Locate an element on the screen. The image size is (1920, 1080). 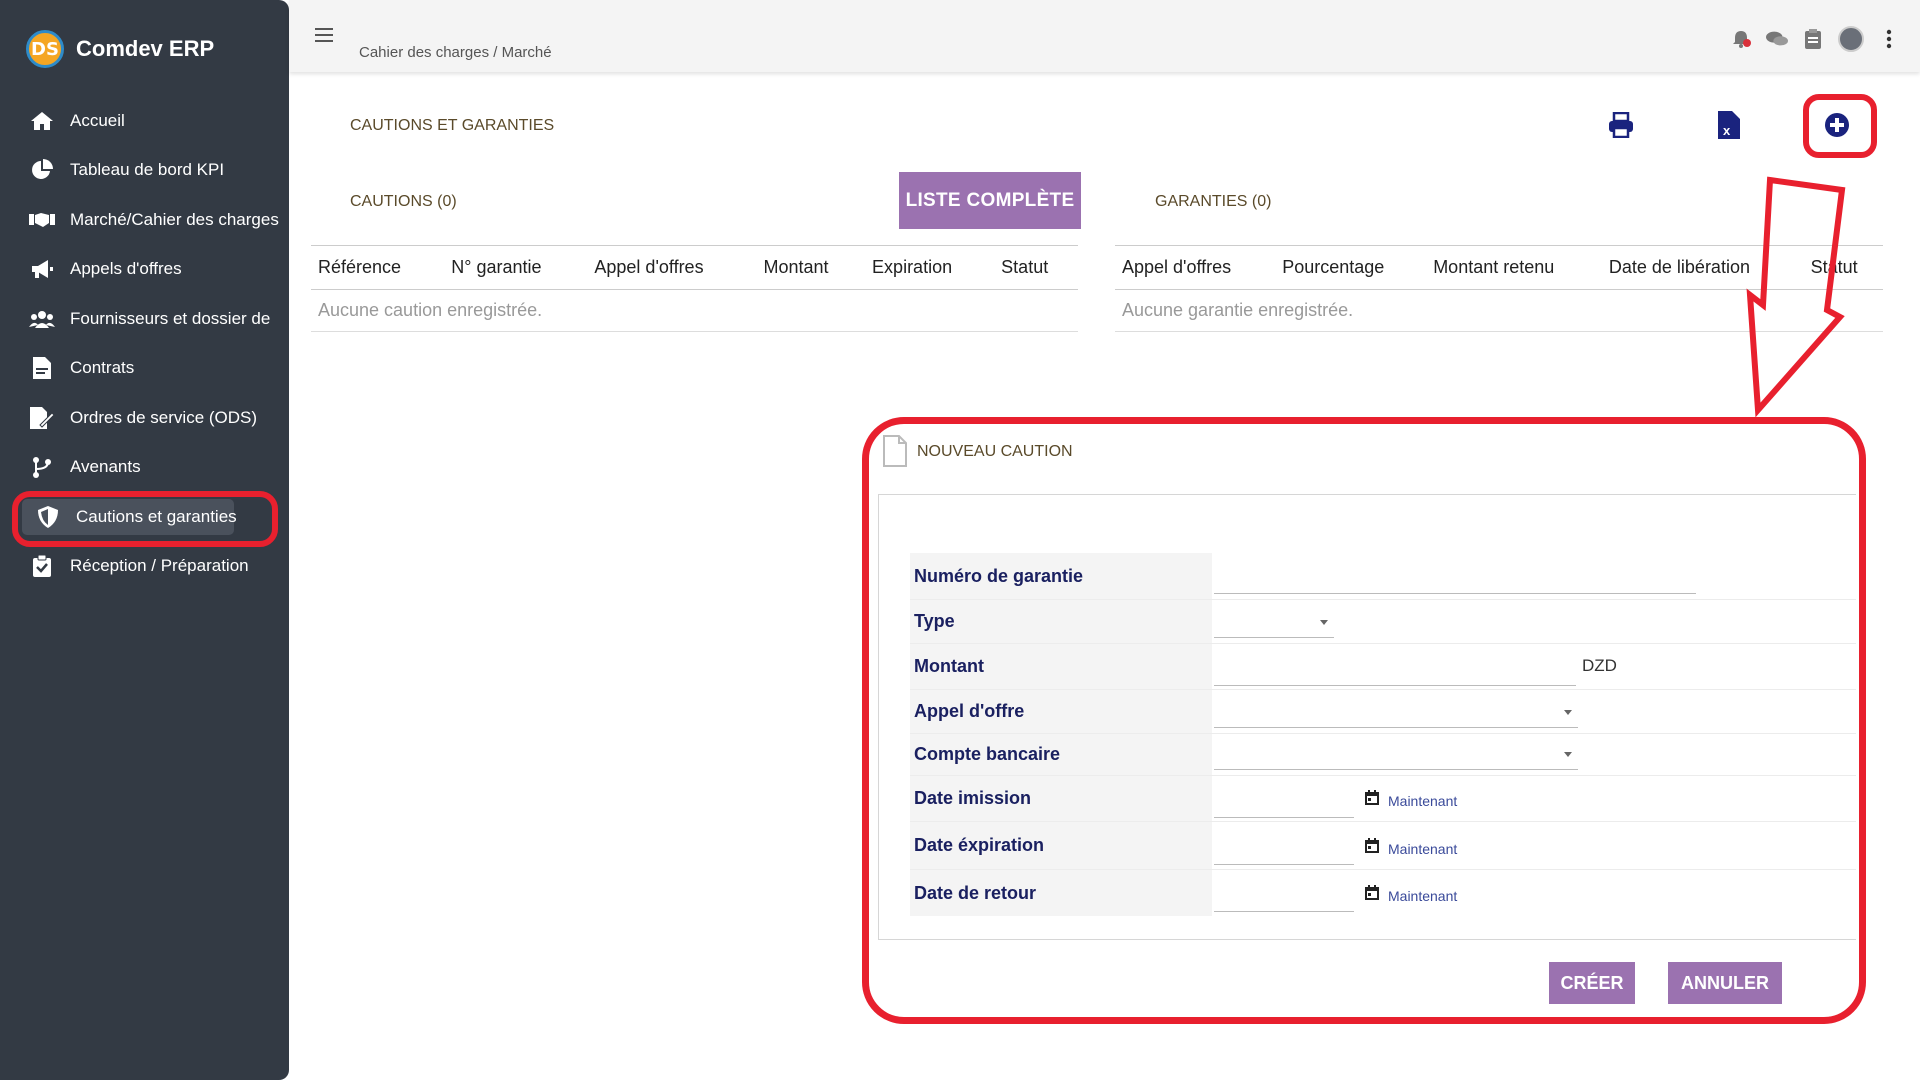
clipboard-icon is located at coordinates (1813, 39).